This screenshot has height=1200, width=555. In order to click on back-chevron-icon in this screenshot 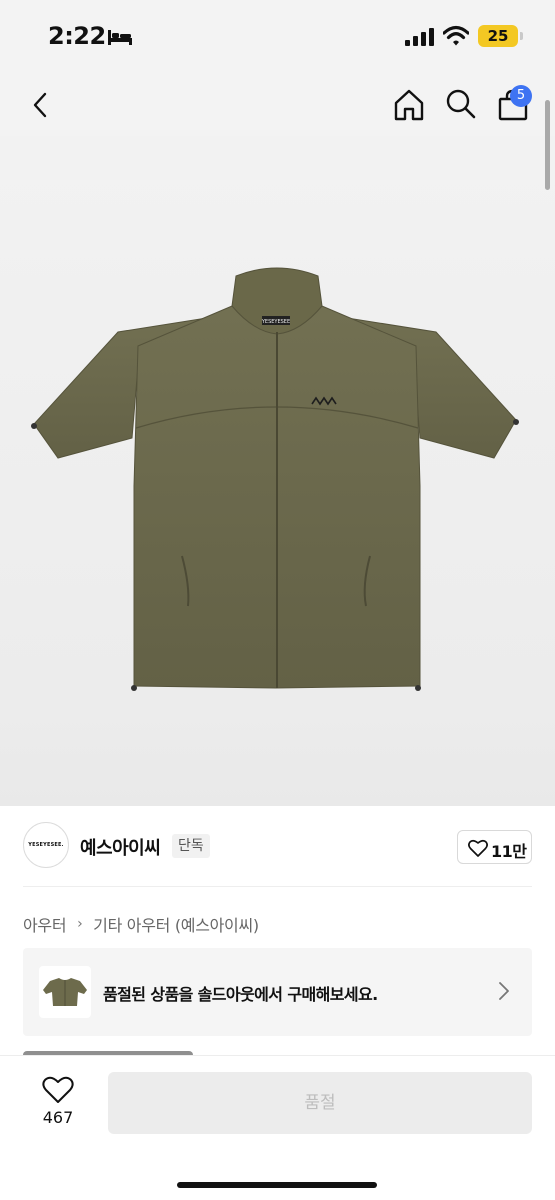, I will do `click(41, 105)`.